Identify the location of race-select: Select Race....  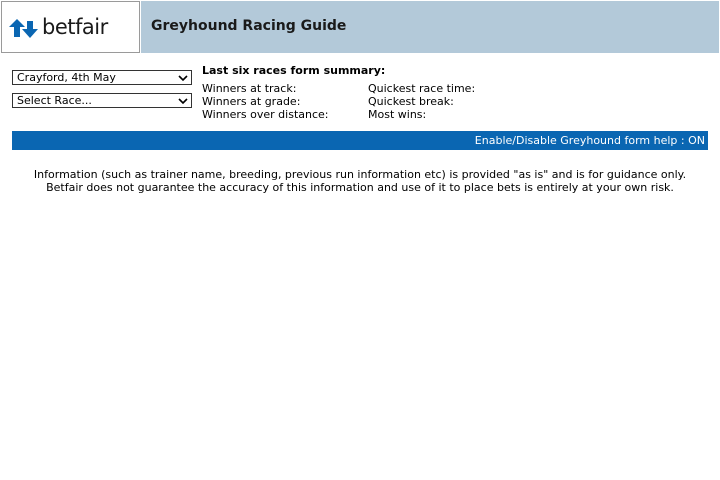
(102, 100).